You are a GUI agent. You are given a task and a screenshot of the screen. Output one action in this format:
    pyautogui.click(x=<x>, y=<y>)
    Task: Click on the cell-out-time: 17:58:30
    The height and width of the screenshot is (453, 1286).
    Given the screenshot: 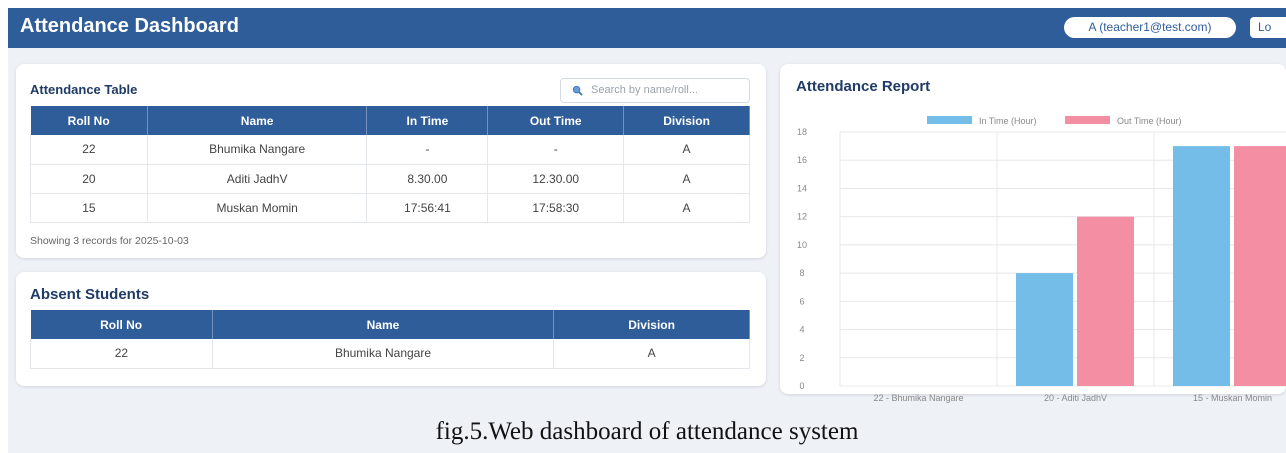 What is the action you would take?
    pyautogui.click(x=556, y=208)
    